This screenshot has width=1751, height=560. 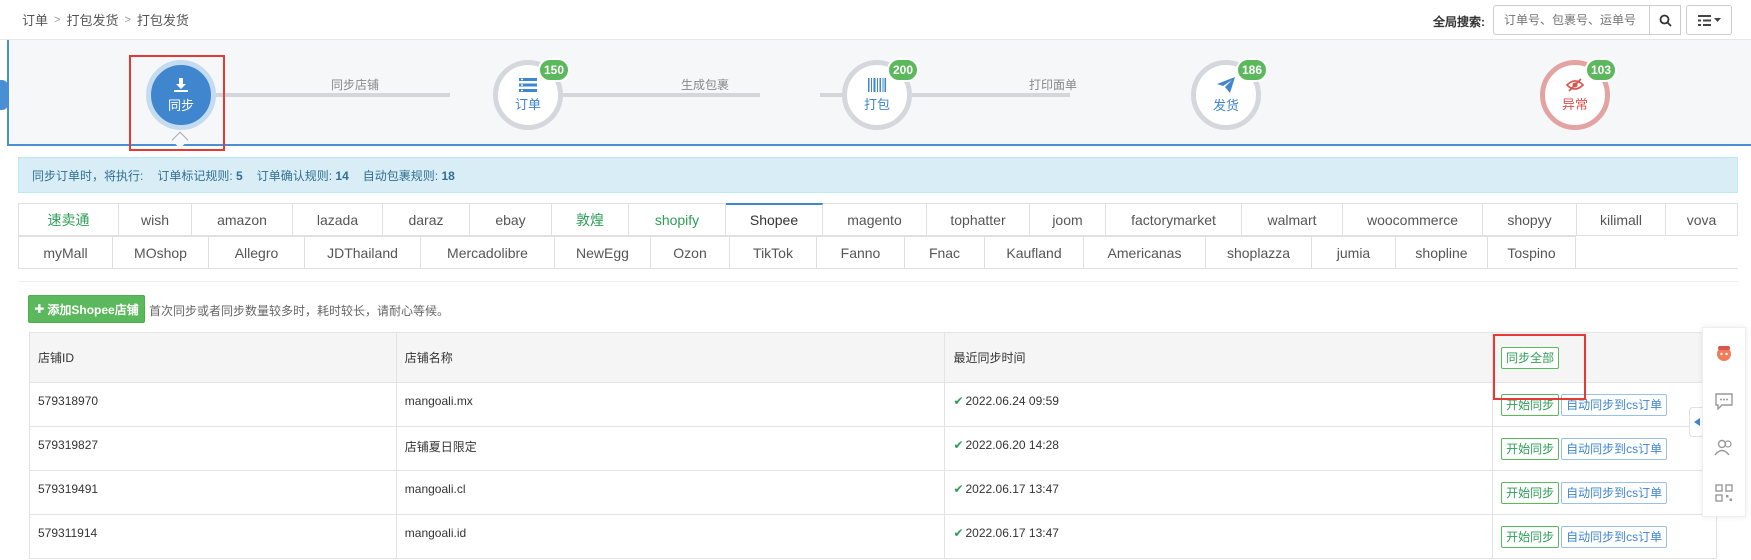 I want to click on cell-last-sync: ✔ 2022.06.20 14:28, so click(x=1219, y=448).